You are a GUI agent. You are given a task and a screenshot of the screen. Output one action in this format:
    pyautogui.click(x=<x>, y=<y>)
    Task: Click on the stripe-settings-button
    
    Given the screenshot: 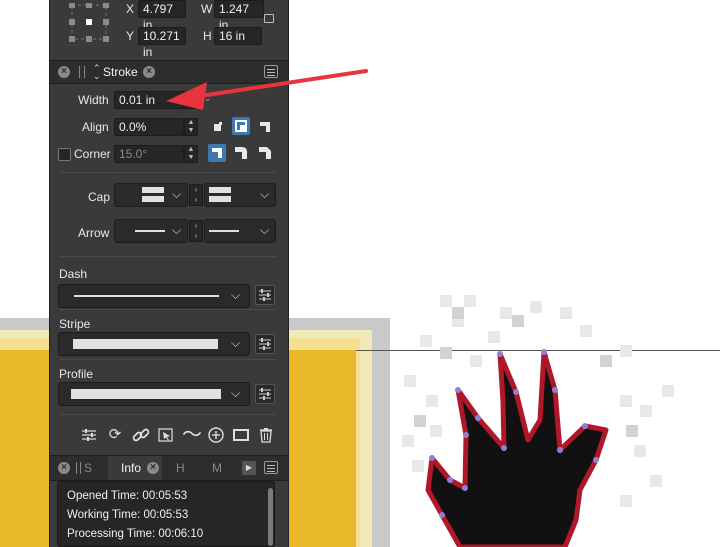 What is the action you would take?
    pyautogui.click(x=265, y=344)
    